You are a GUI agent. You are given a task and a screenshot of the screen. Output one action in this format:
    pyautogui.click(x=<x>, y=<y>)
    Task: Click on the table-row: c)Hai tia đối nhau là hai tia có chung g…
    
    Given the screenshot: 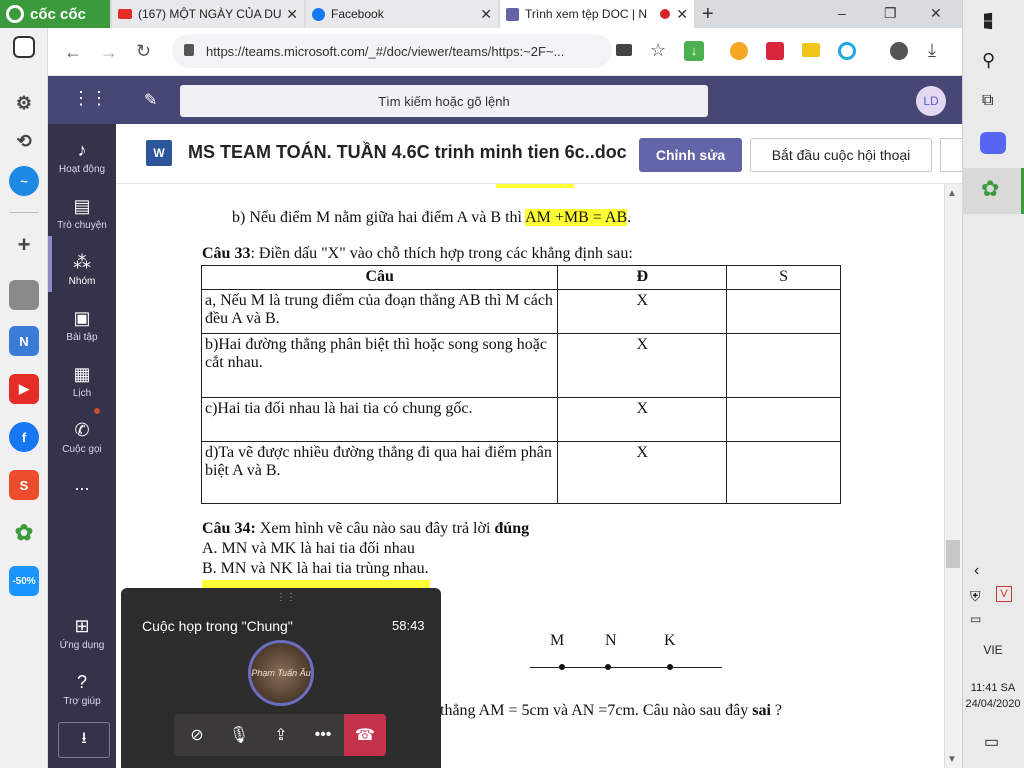 What is the action you would take?
    pyautogui.click(x=520, y=419)
    